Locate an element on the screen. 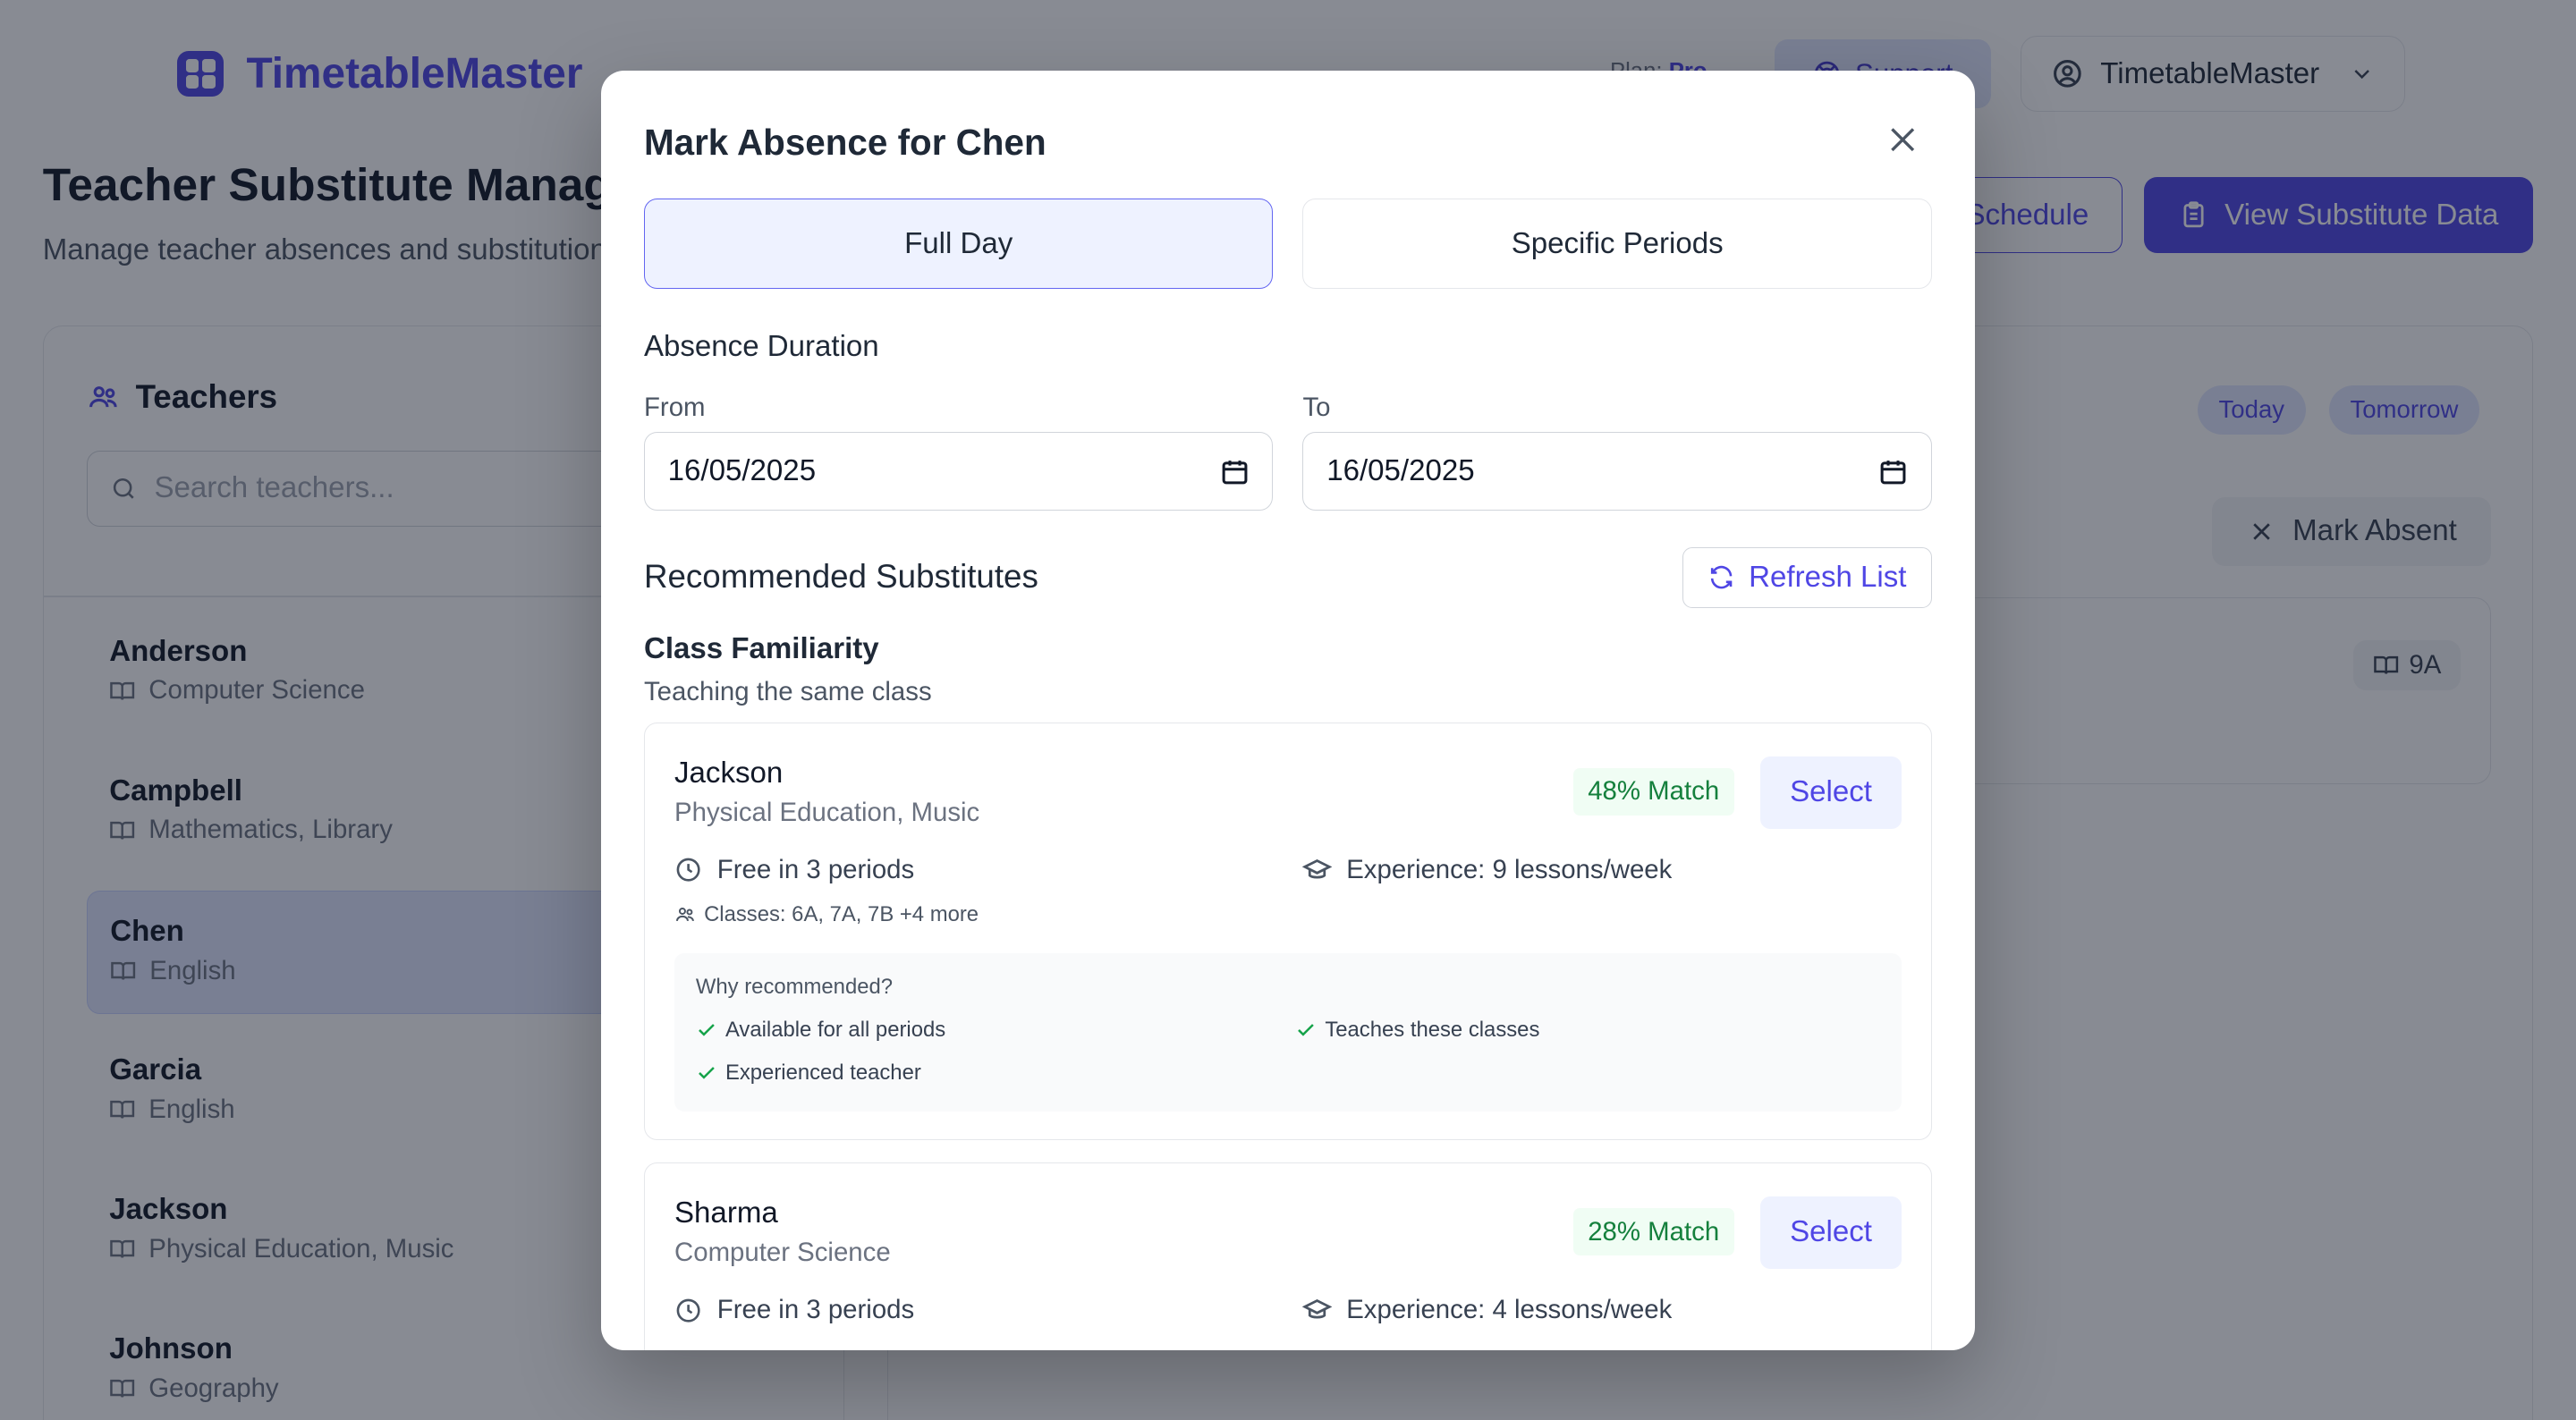 Image resolution: width=2576 pixels, height=1420 pixels. dialog-title: Mark Absence for Chen is located at coordinates (844, 142).